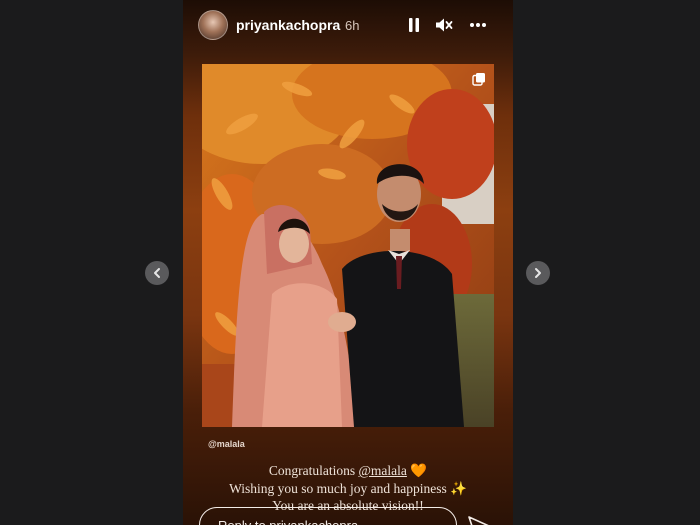 The image size is (700, 525). What do you see at coordinates (213, 25) in the screenshot?
I see `avatar` at bounding box center [213, 25].